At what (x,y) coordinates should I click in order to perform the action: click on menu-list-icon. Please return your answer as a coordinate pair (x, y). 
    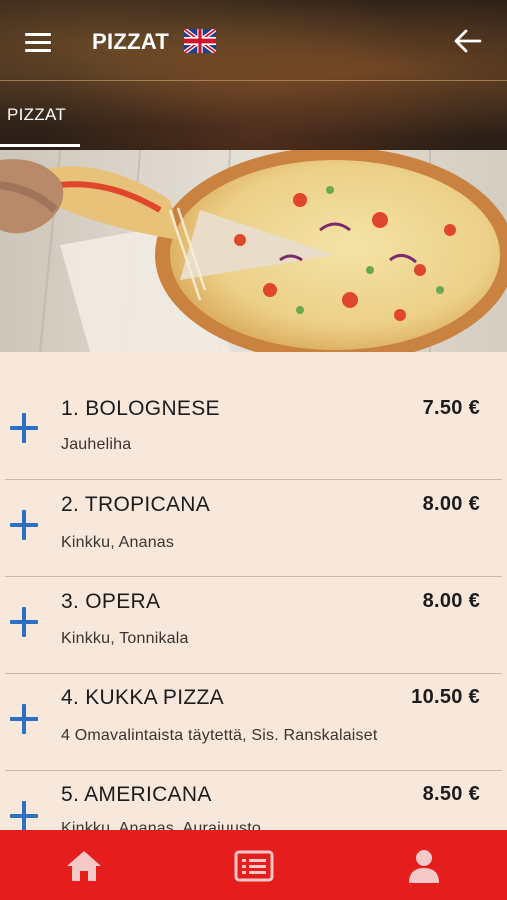
    Looking at the image, I should click on (254, 866).